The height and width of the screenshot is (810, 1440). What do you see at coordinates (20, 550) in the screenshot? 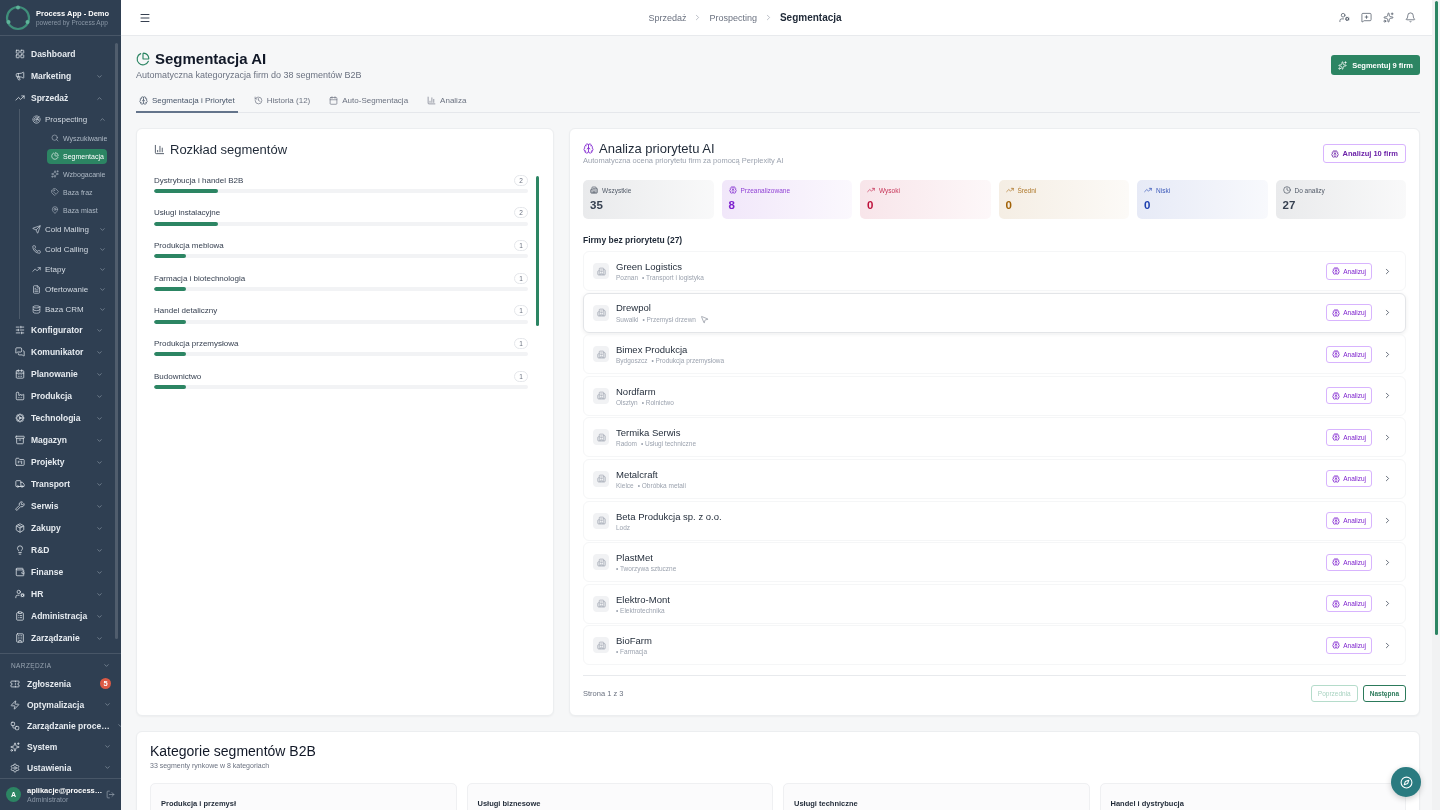
I see `lightbulb-icon` at bounding box center [20, 550].